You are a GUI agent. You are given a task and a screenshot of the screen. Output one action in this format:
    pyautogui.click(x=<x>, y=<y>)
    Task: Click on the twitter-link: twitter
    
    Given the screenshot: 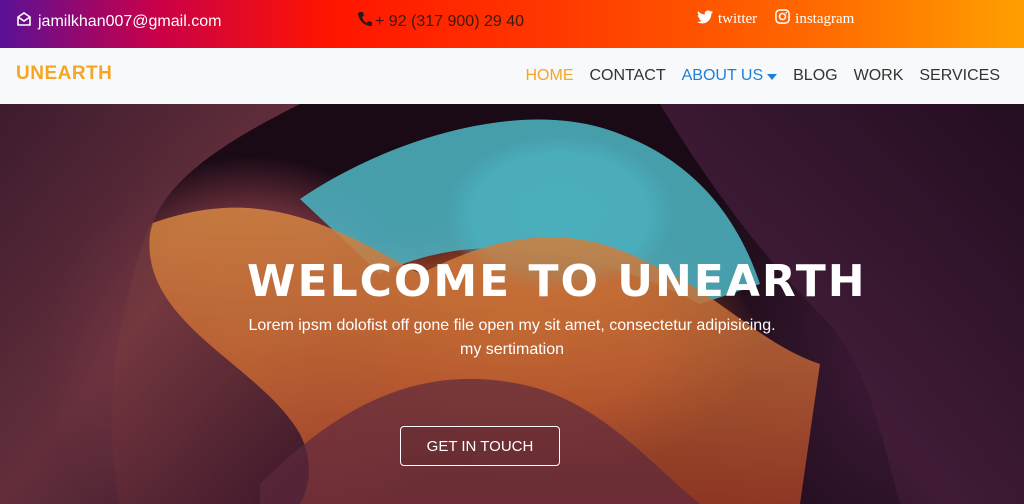 What is the action you would take?
    pyautogui.click(x=727, y=19)
    